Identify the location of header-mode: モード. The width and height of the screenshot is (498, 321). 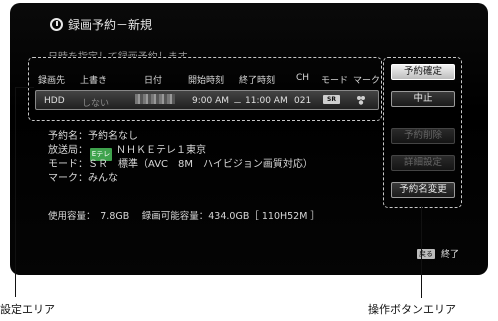
(335, 81).